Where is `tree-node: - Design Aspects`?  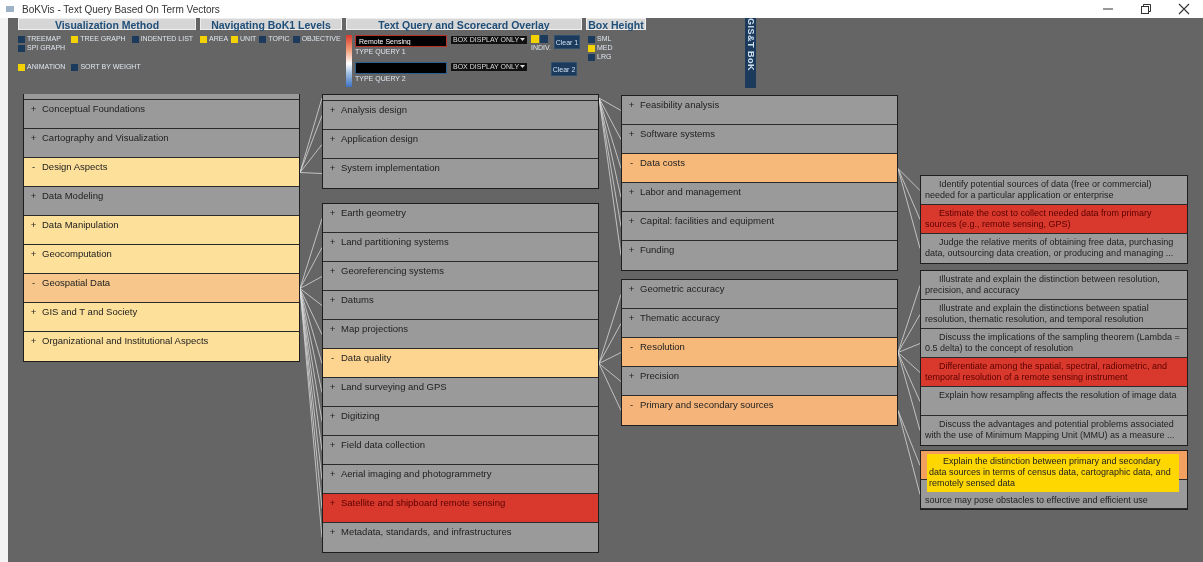 tree-node: - Design Aspects is located at coordinates (161, 172).